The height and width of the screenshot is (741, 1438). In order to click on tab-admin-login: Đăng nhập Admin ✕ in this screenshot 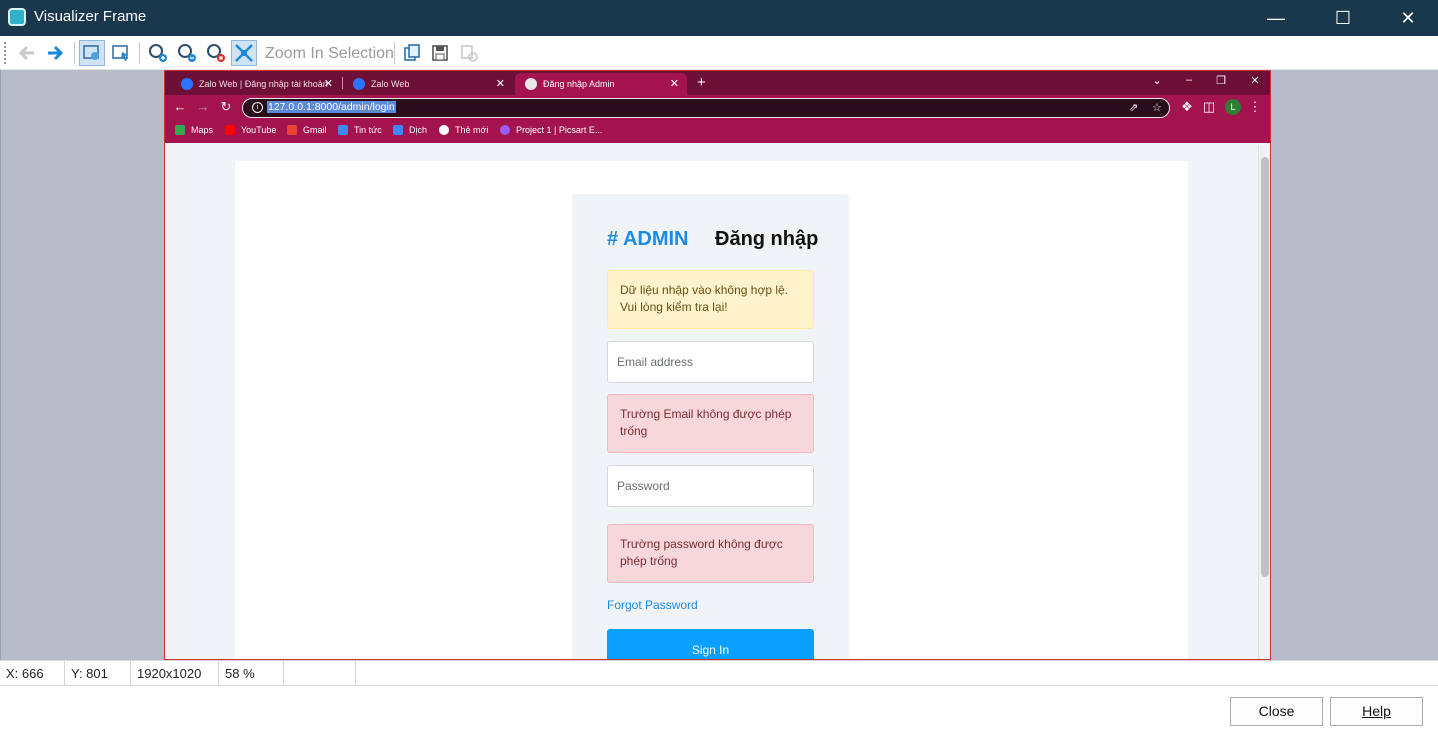, I will do `click(601, 84)`.